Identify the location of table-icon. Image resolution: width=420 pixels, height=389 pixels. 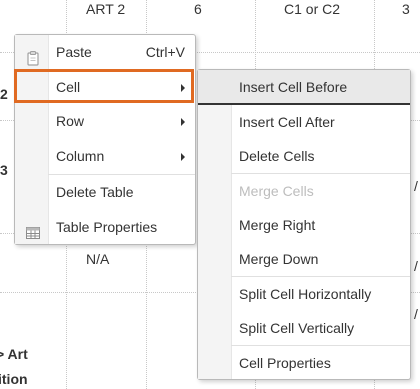
(33, 229).